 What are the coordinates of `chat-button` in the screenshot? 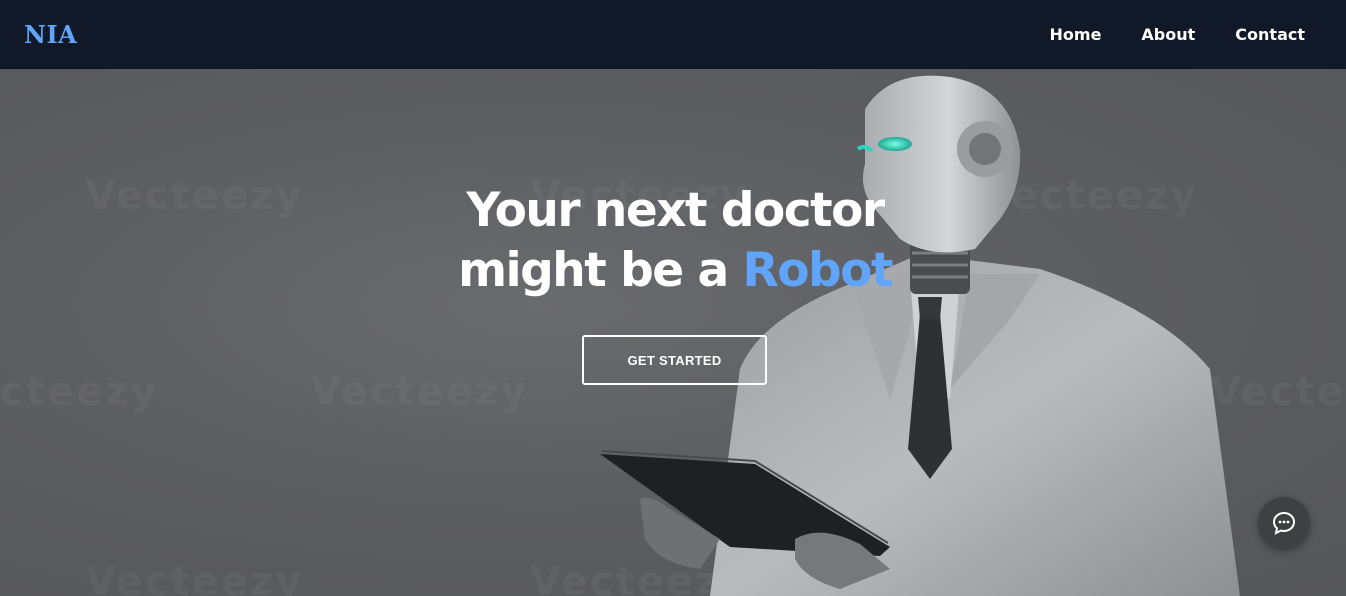 It's located at (1284, 523).